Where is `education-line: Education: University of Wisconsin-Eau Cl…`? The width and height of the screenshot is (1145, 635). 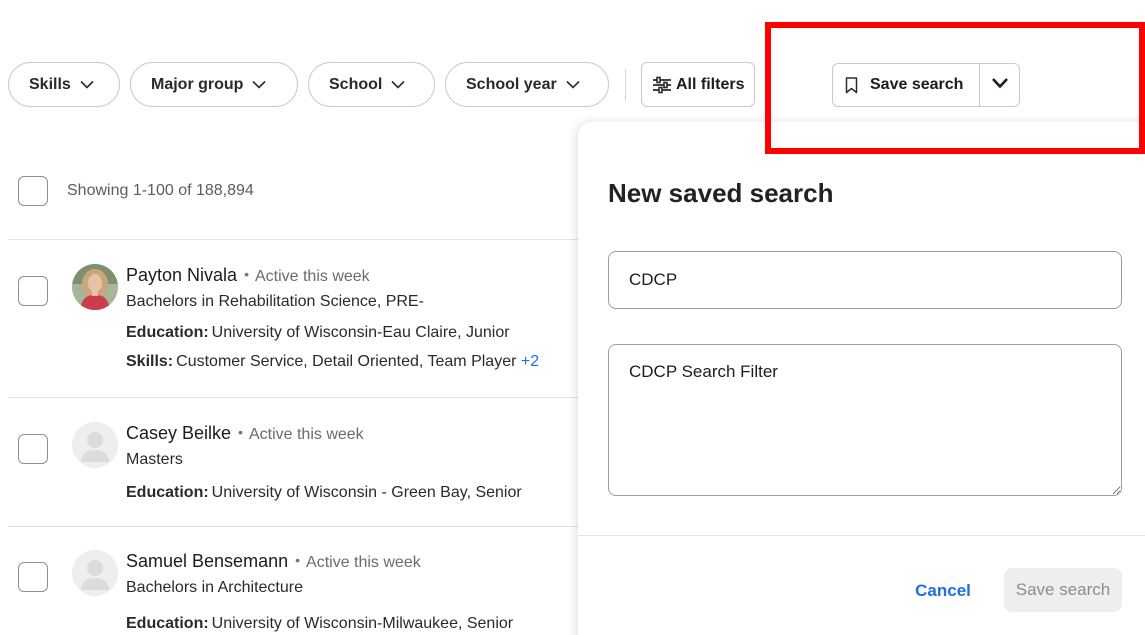
education-line: Education: University of Wisconsin-Eau Cl… is located at coordinates (356, 333).